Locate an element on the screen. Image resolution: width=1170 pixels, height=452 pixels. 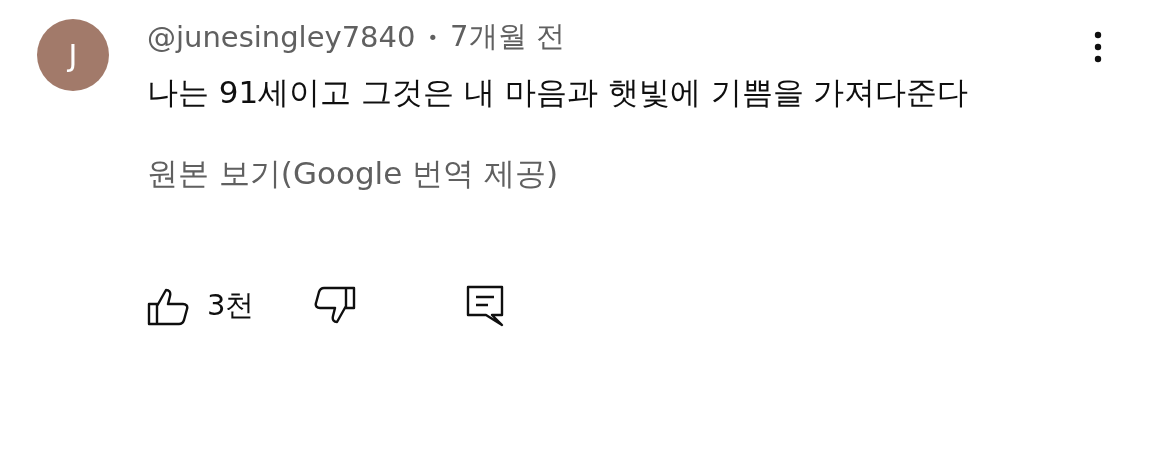
comment-text: 나는 91세이고 그것은 내 마음과 햇빛에 기쁨을 가져다준다 is located at coordinates (558, 92).